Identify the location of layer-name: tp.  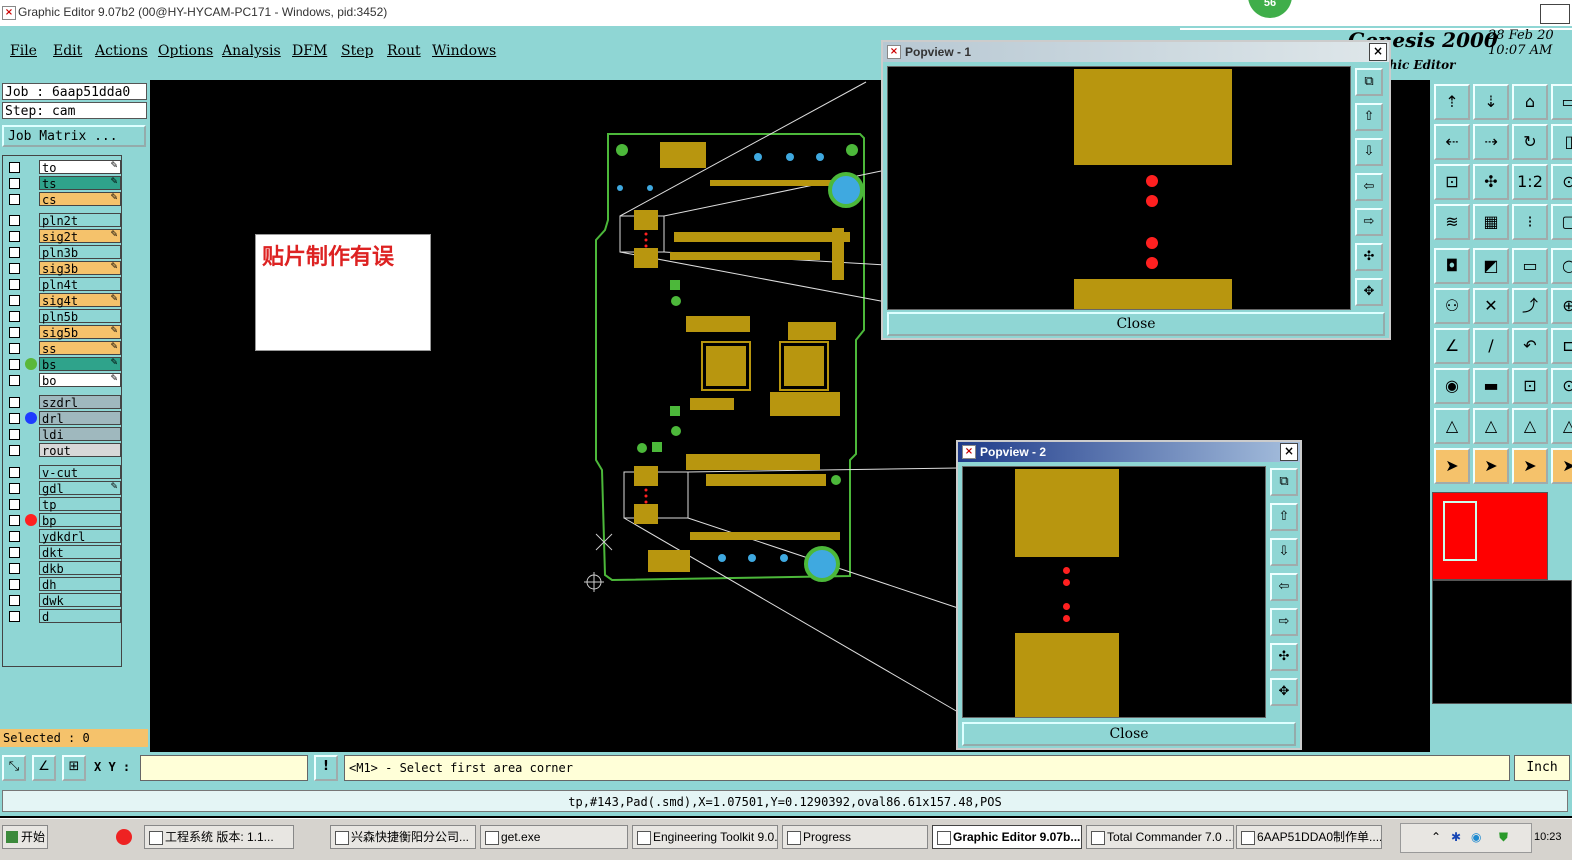
(80, 504).